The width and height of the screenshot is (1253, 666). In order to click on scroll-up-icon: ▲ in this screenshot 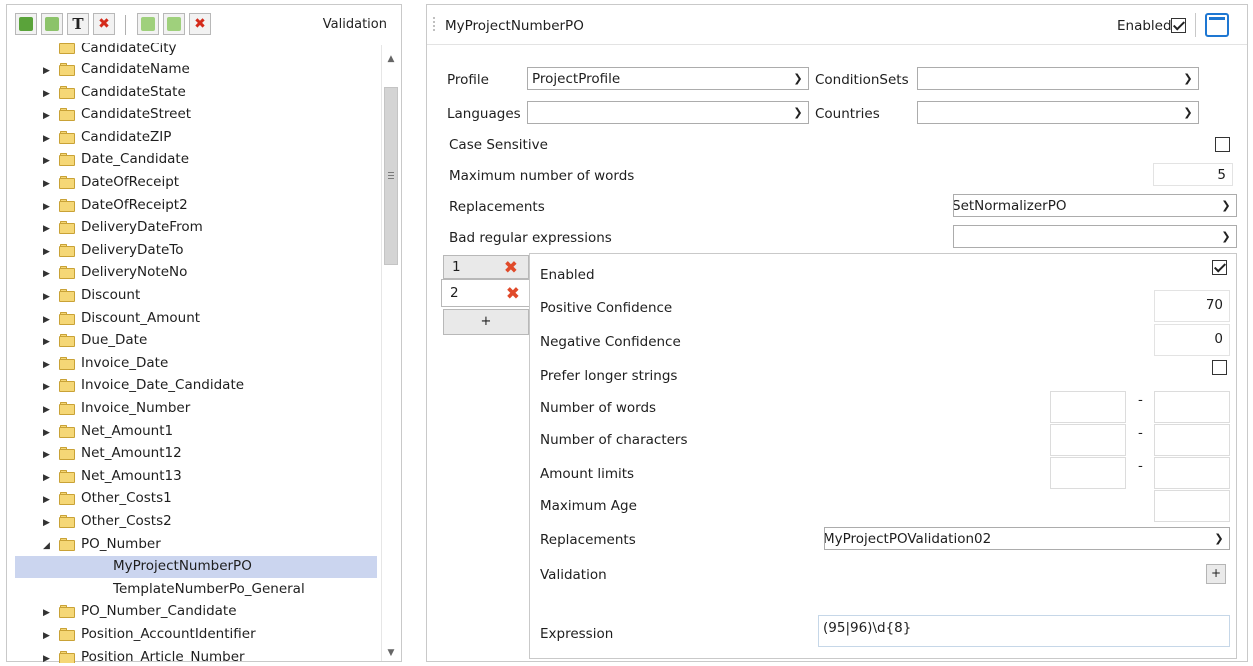, I will do `click(391, 59)`.